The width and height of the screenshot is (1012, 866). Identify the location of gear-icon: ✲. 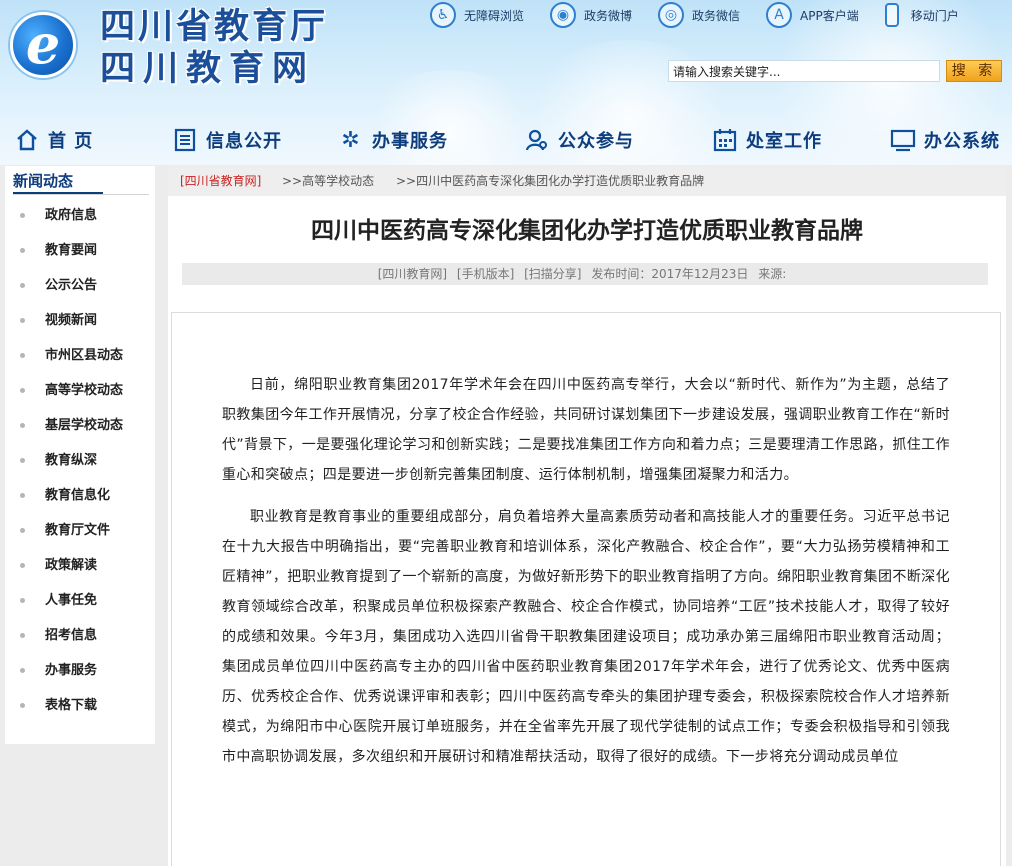
(351, 140).